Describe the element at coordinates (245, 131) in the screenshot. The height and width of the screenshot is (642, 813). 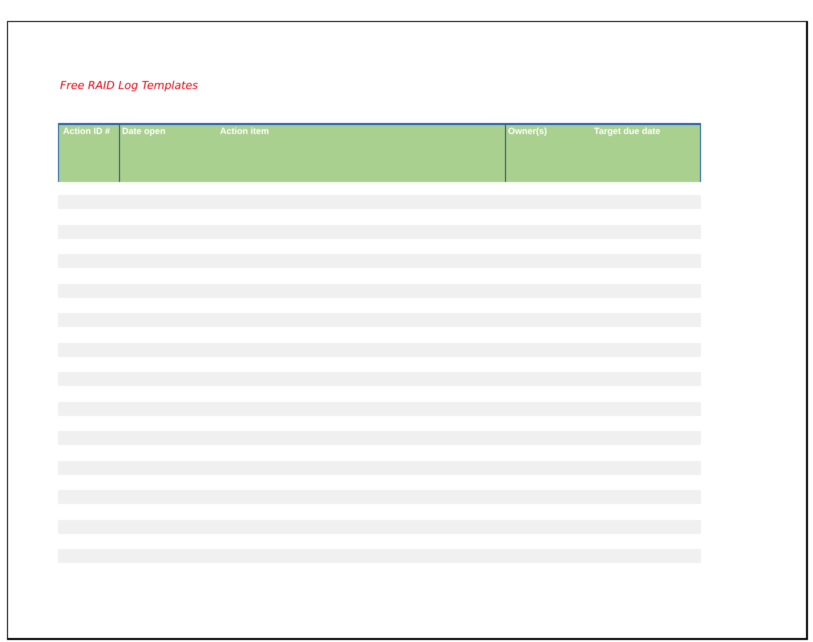
I see `column-header: Action item` at that location.